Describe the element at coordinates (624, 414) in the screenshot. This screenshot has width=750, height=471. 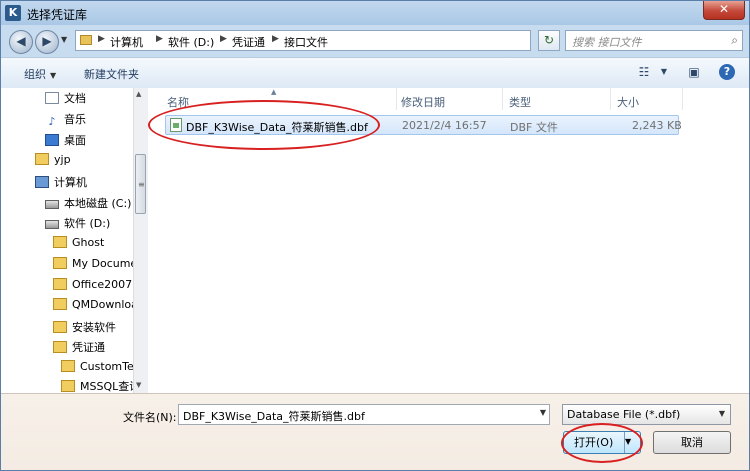
I see `file-type-value: Database File (*.dbf)` at that location.